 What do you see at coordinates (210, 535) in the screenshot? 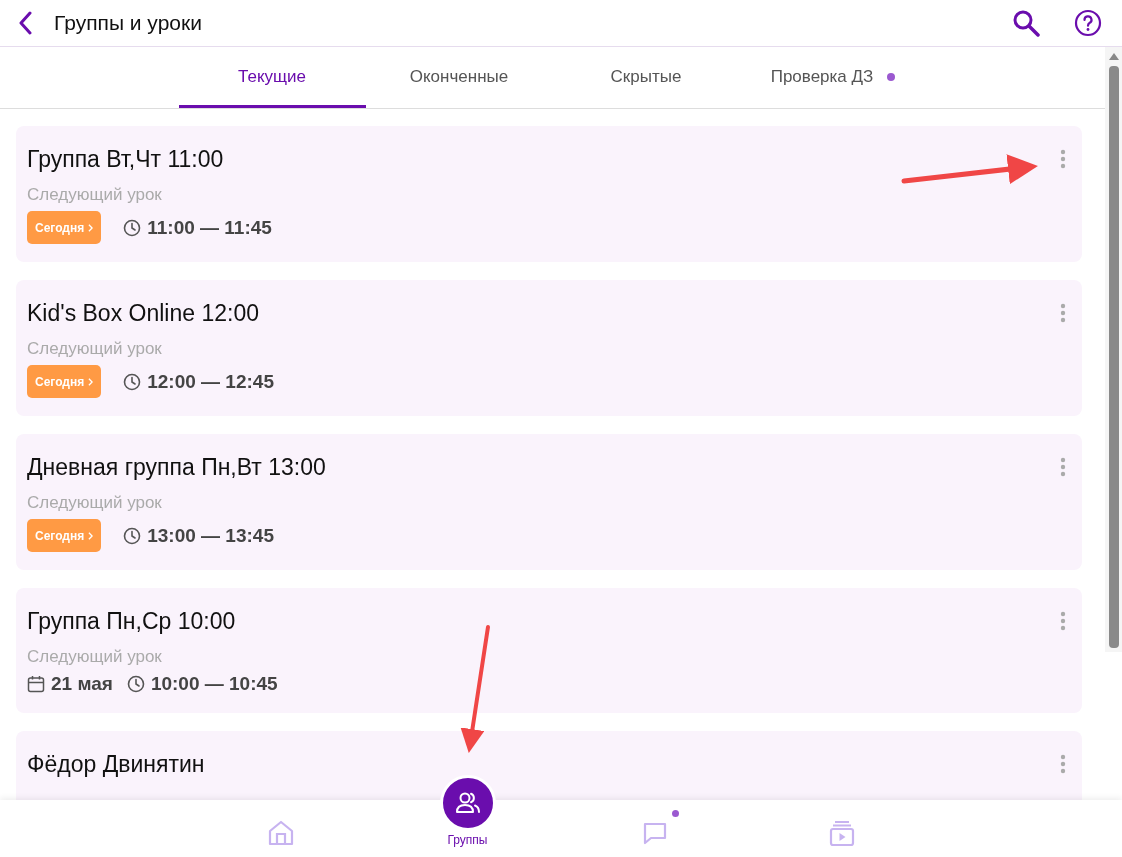
I see `lesson-time: 13:00 — 13:45` at bounding box center [210, 535].